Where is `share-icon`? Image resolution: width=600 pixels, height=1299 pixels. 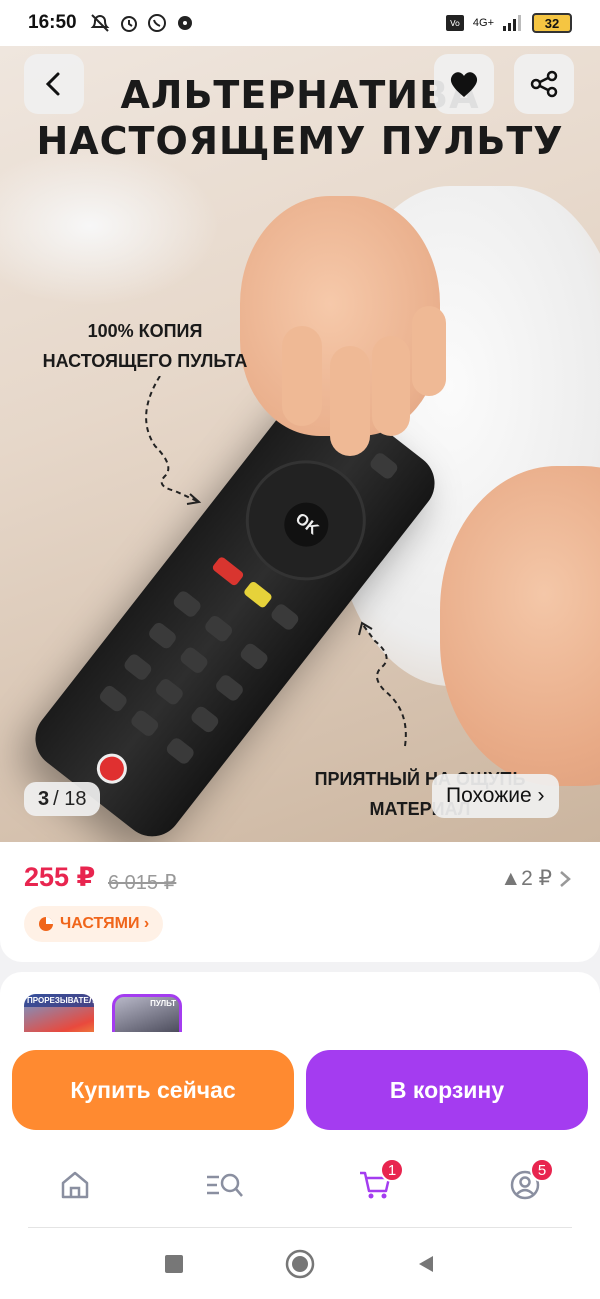 share-icon is located at coordinates (544, 84).